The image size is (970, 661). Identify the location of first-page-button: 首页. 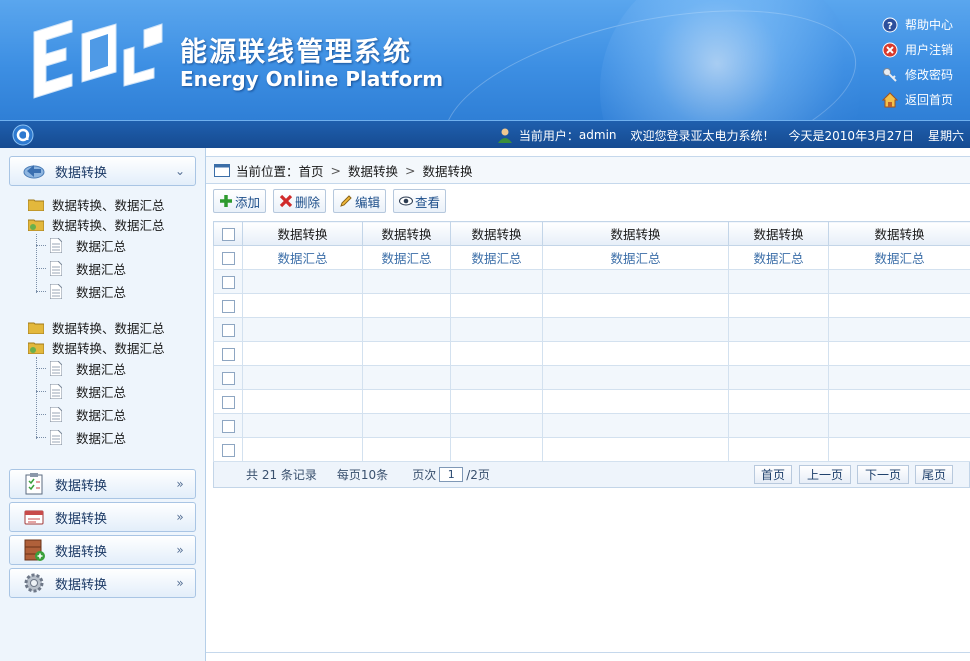
(773, 474).